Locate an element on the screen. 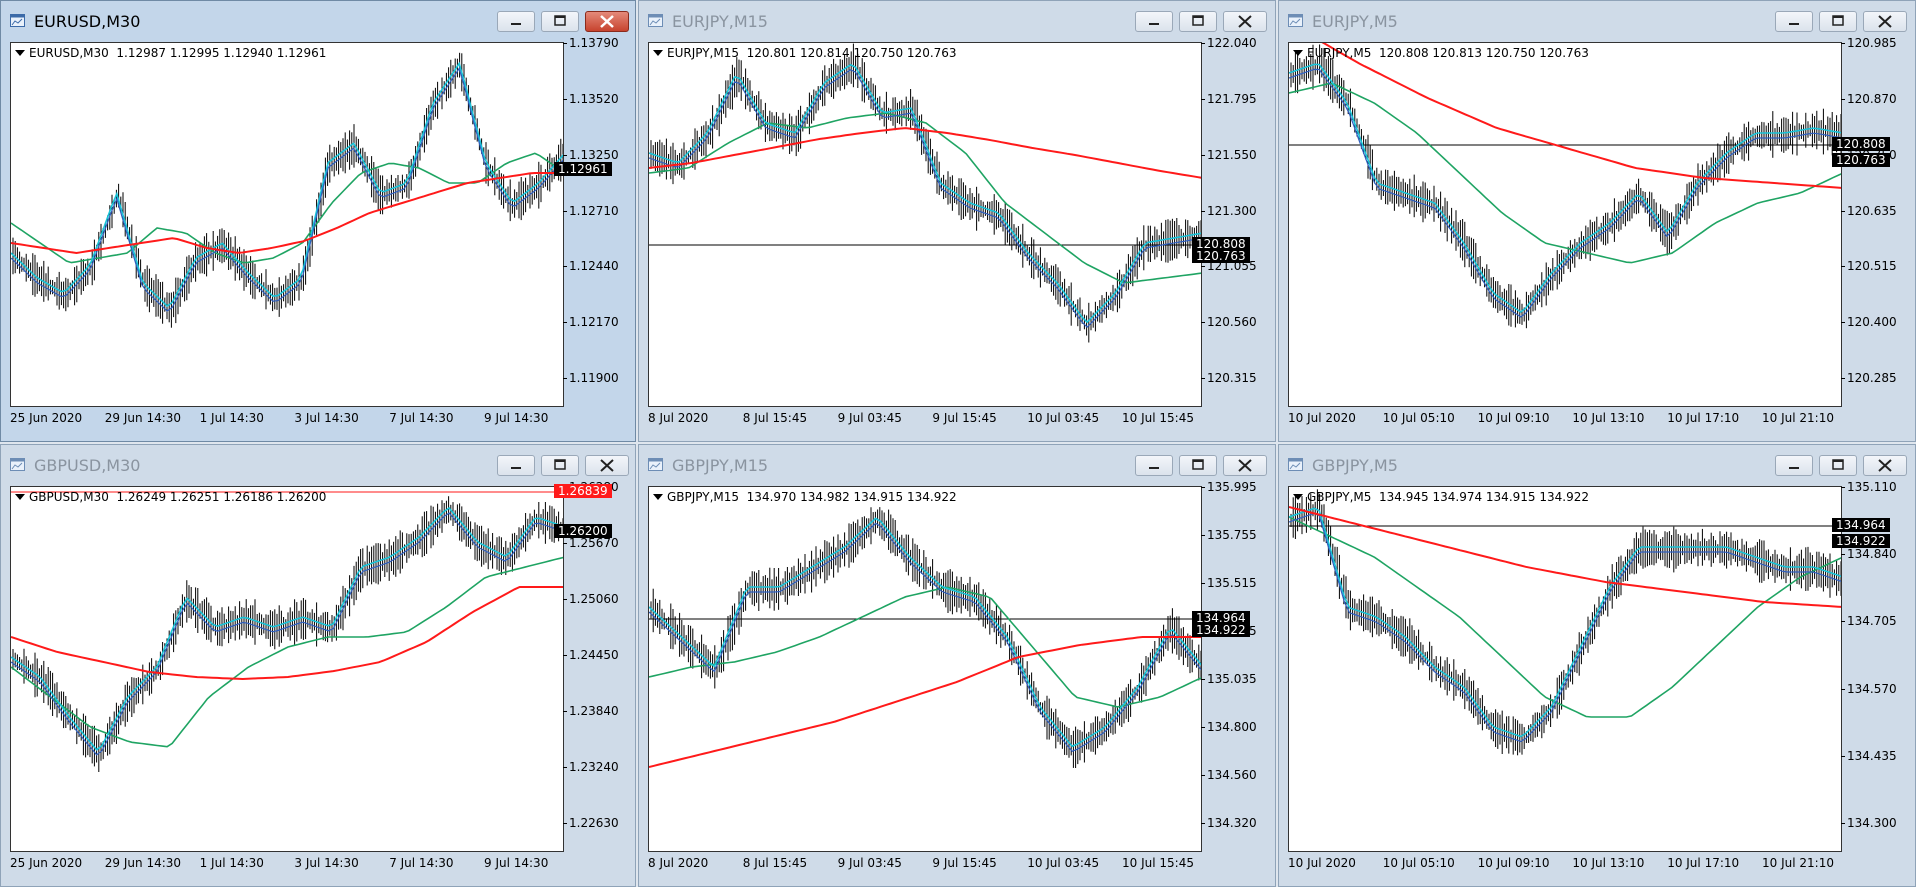 Image resolution: width=1916 pixels, height=887 pixels. time-axis-label: 1 Jul 14:30 is located at coordinates (231, 418).